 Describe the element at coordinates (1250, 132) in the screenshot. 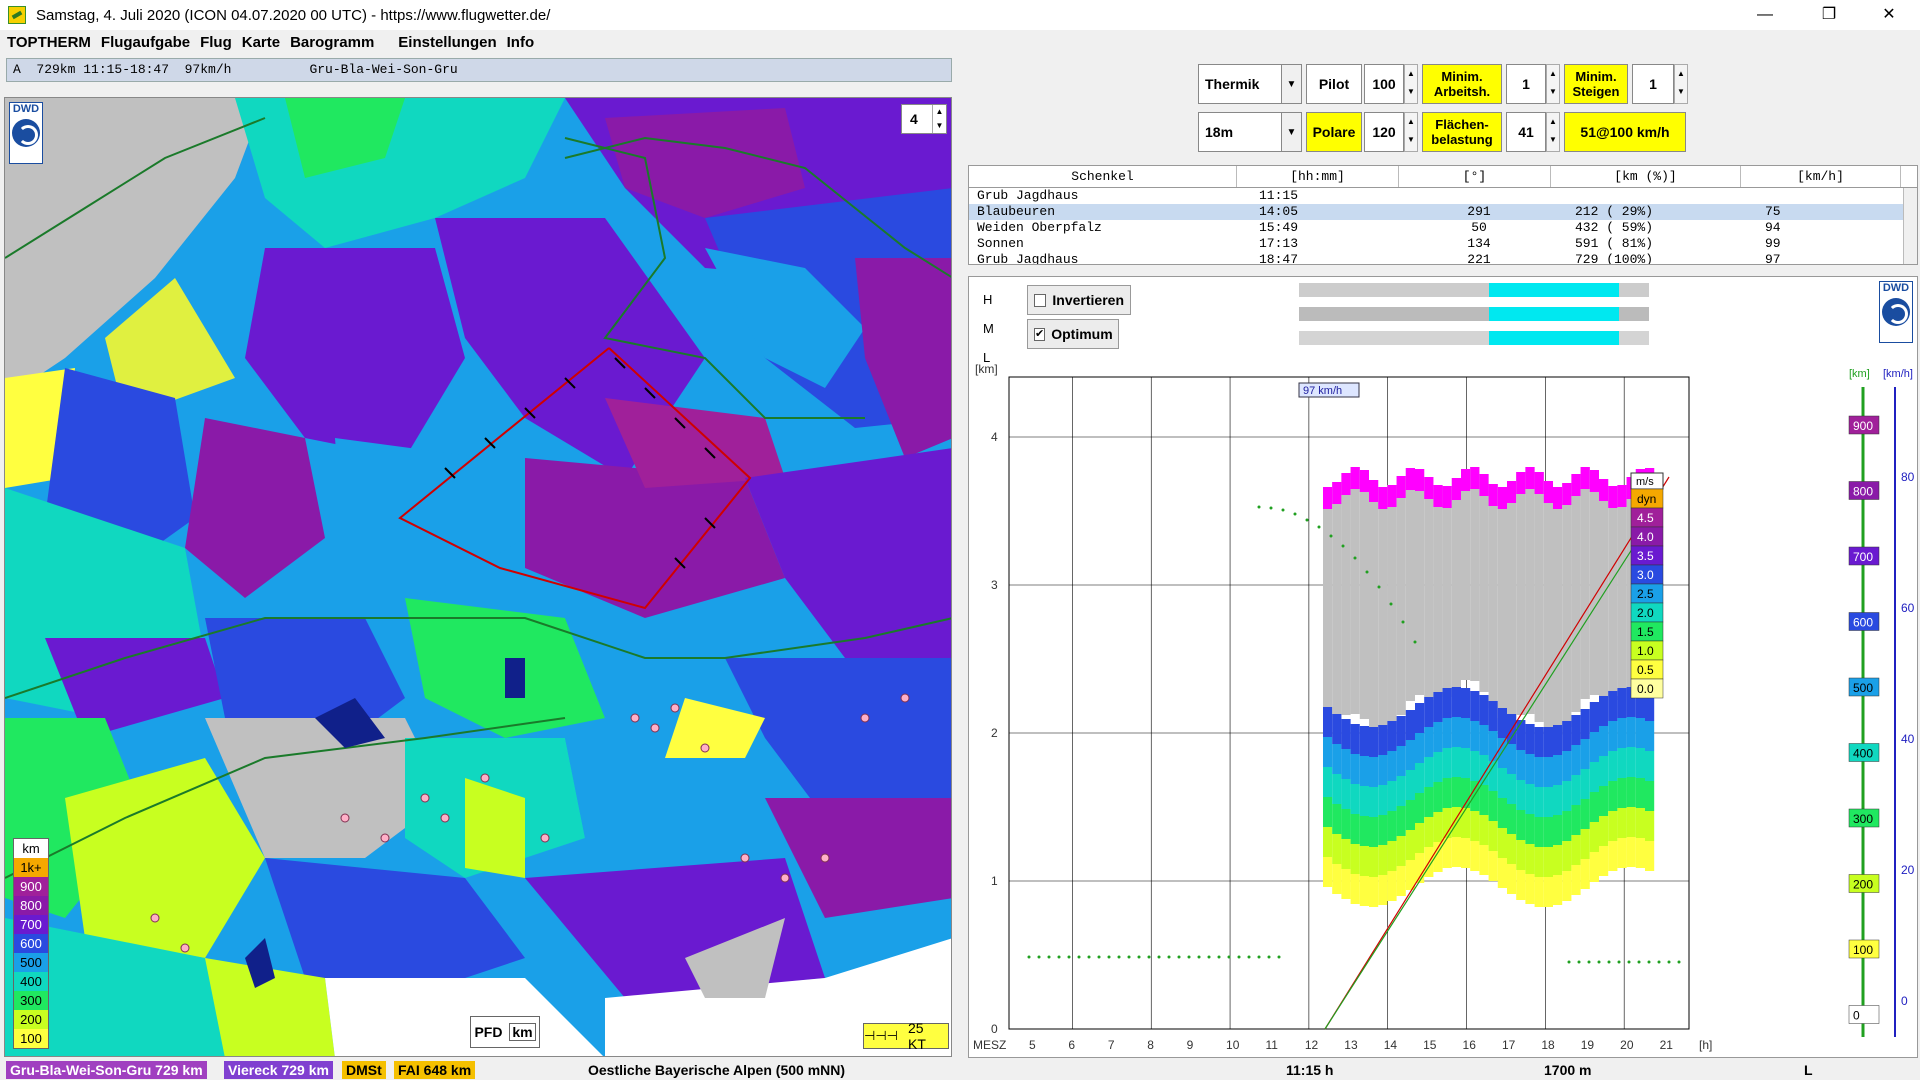

I see `class-select: 18m ▼` at that location.